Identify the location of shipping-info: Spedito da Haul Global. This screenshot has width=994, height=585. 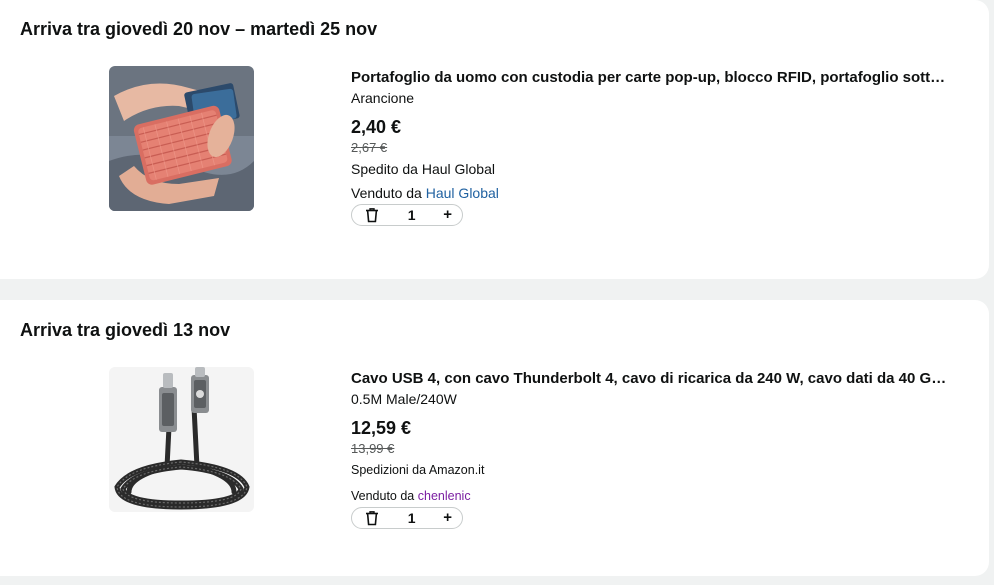
(423, 169).